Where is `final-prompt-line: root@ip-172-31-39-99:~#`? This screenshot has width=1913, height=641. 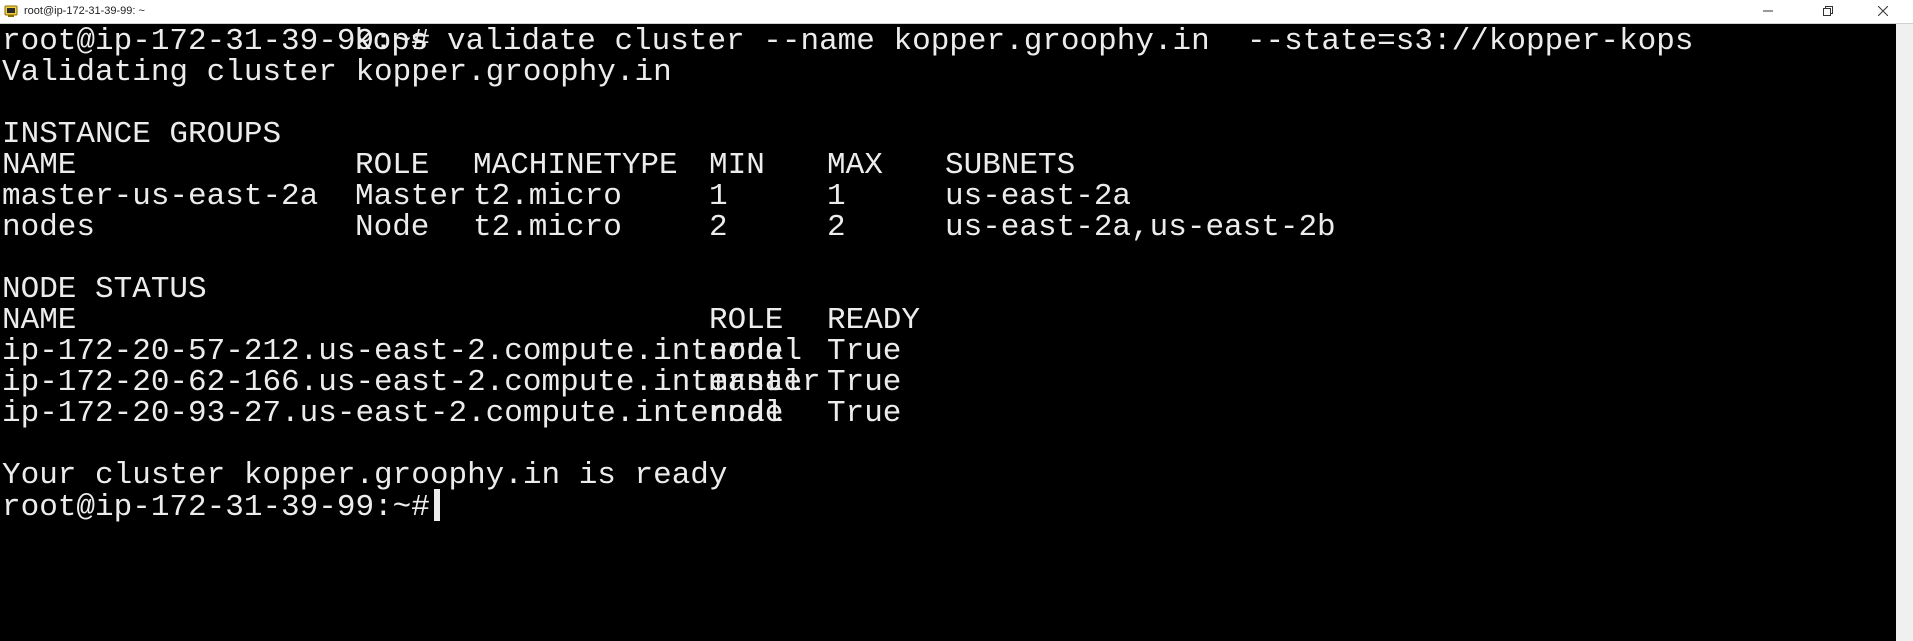 final-prompt-line: root@ip-172-31-39-99:~# is located at coordinates (221, 507).